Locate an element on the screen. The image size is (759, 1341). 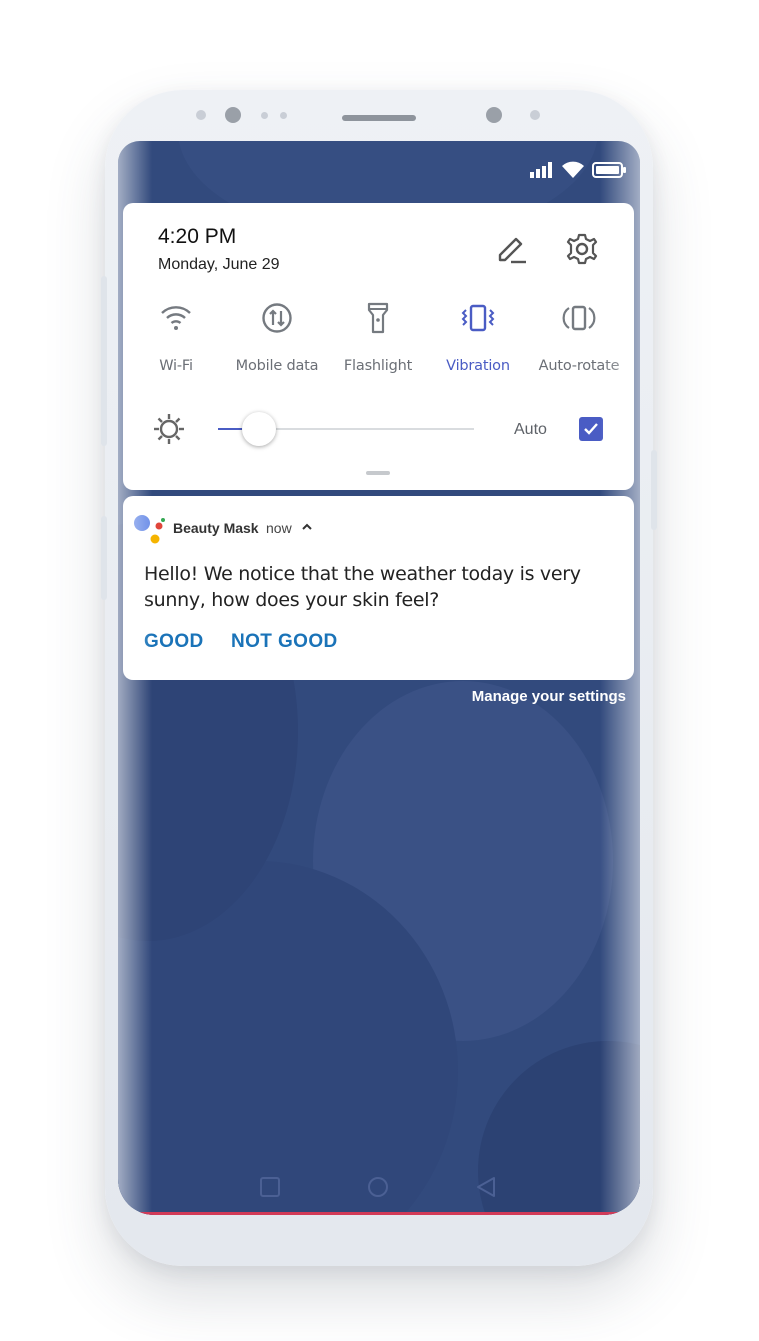
chevron-up-icon is located at coordinates (307, 527).